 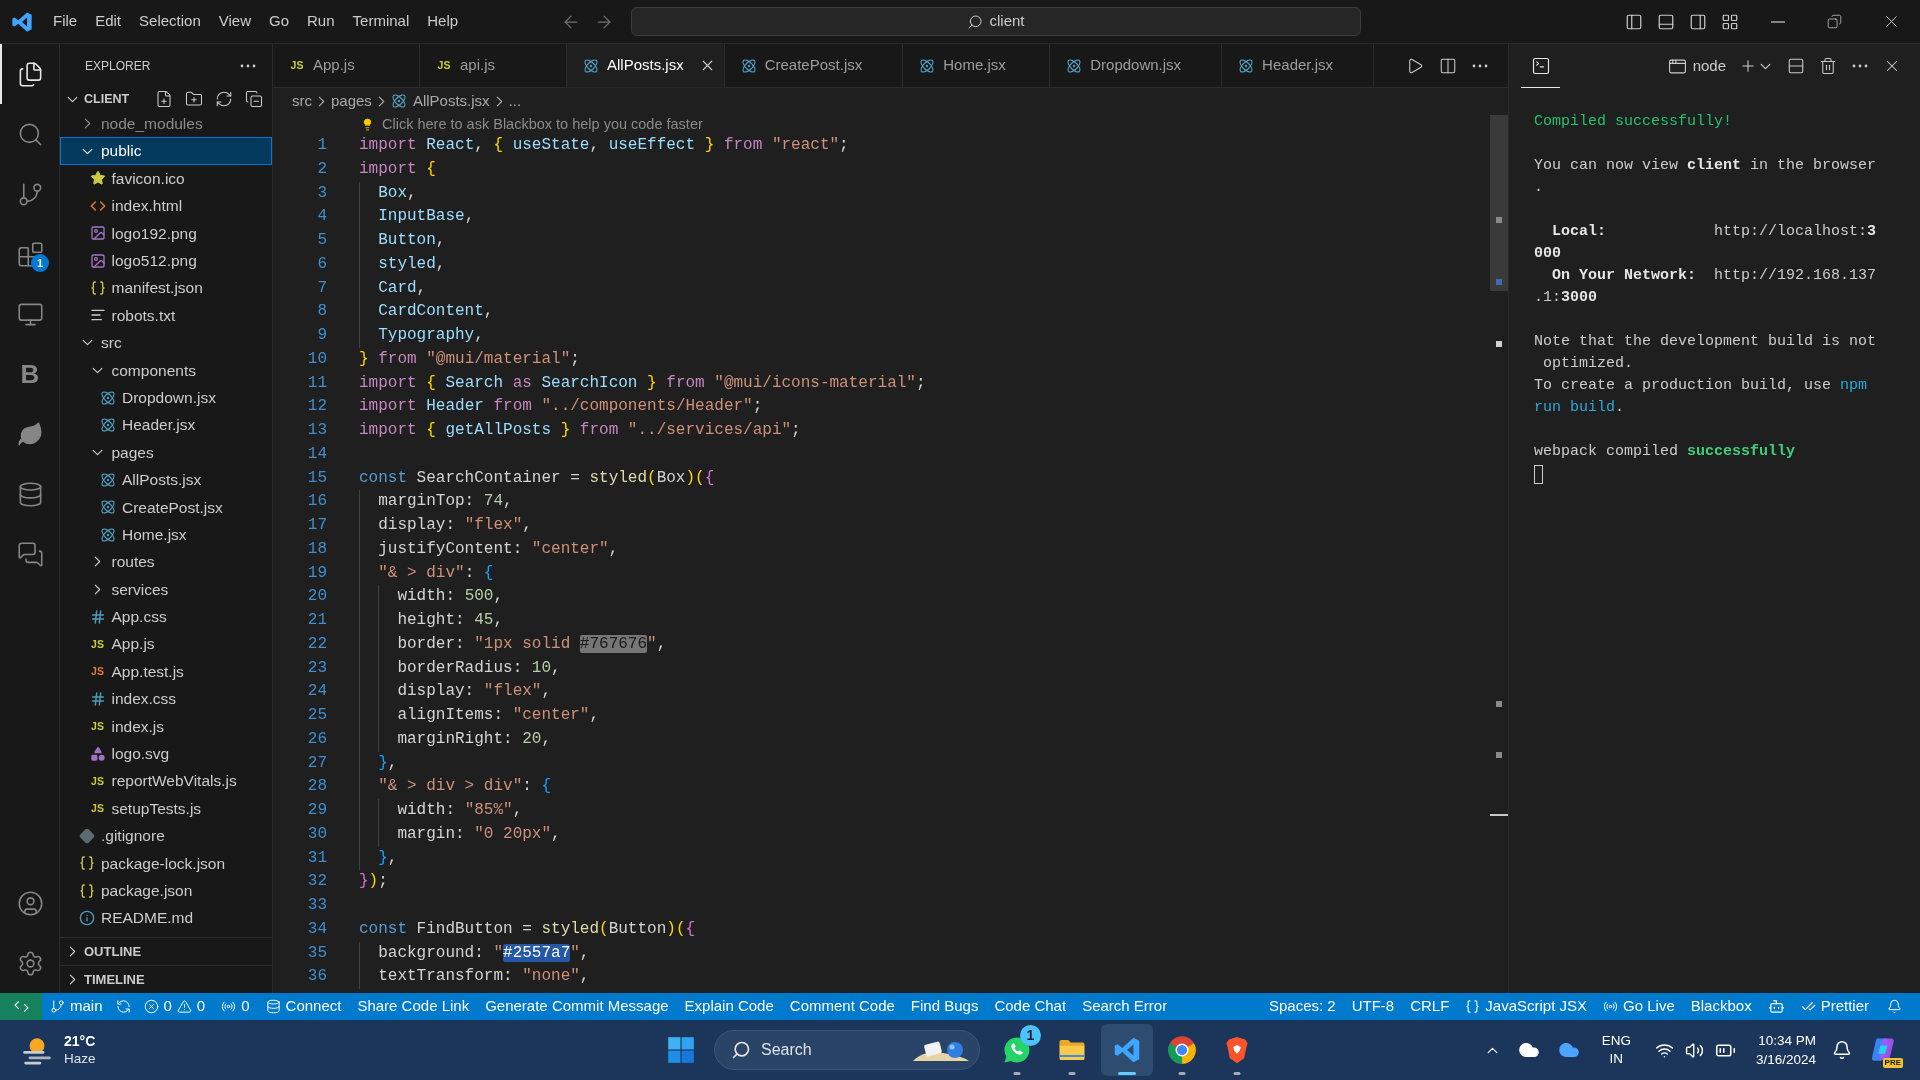 I want to click on tree-item: pages, so click(x=166, y=452).